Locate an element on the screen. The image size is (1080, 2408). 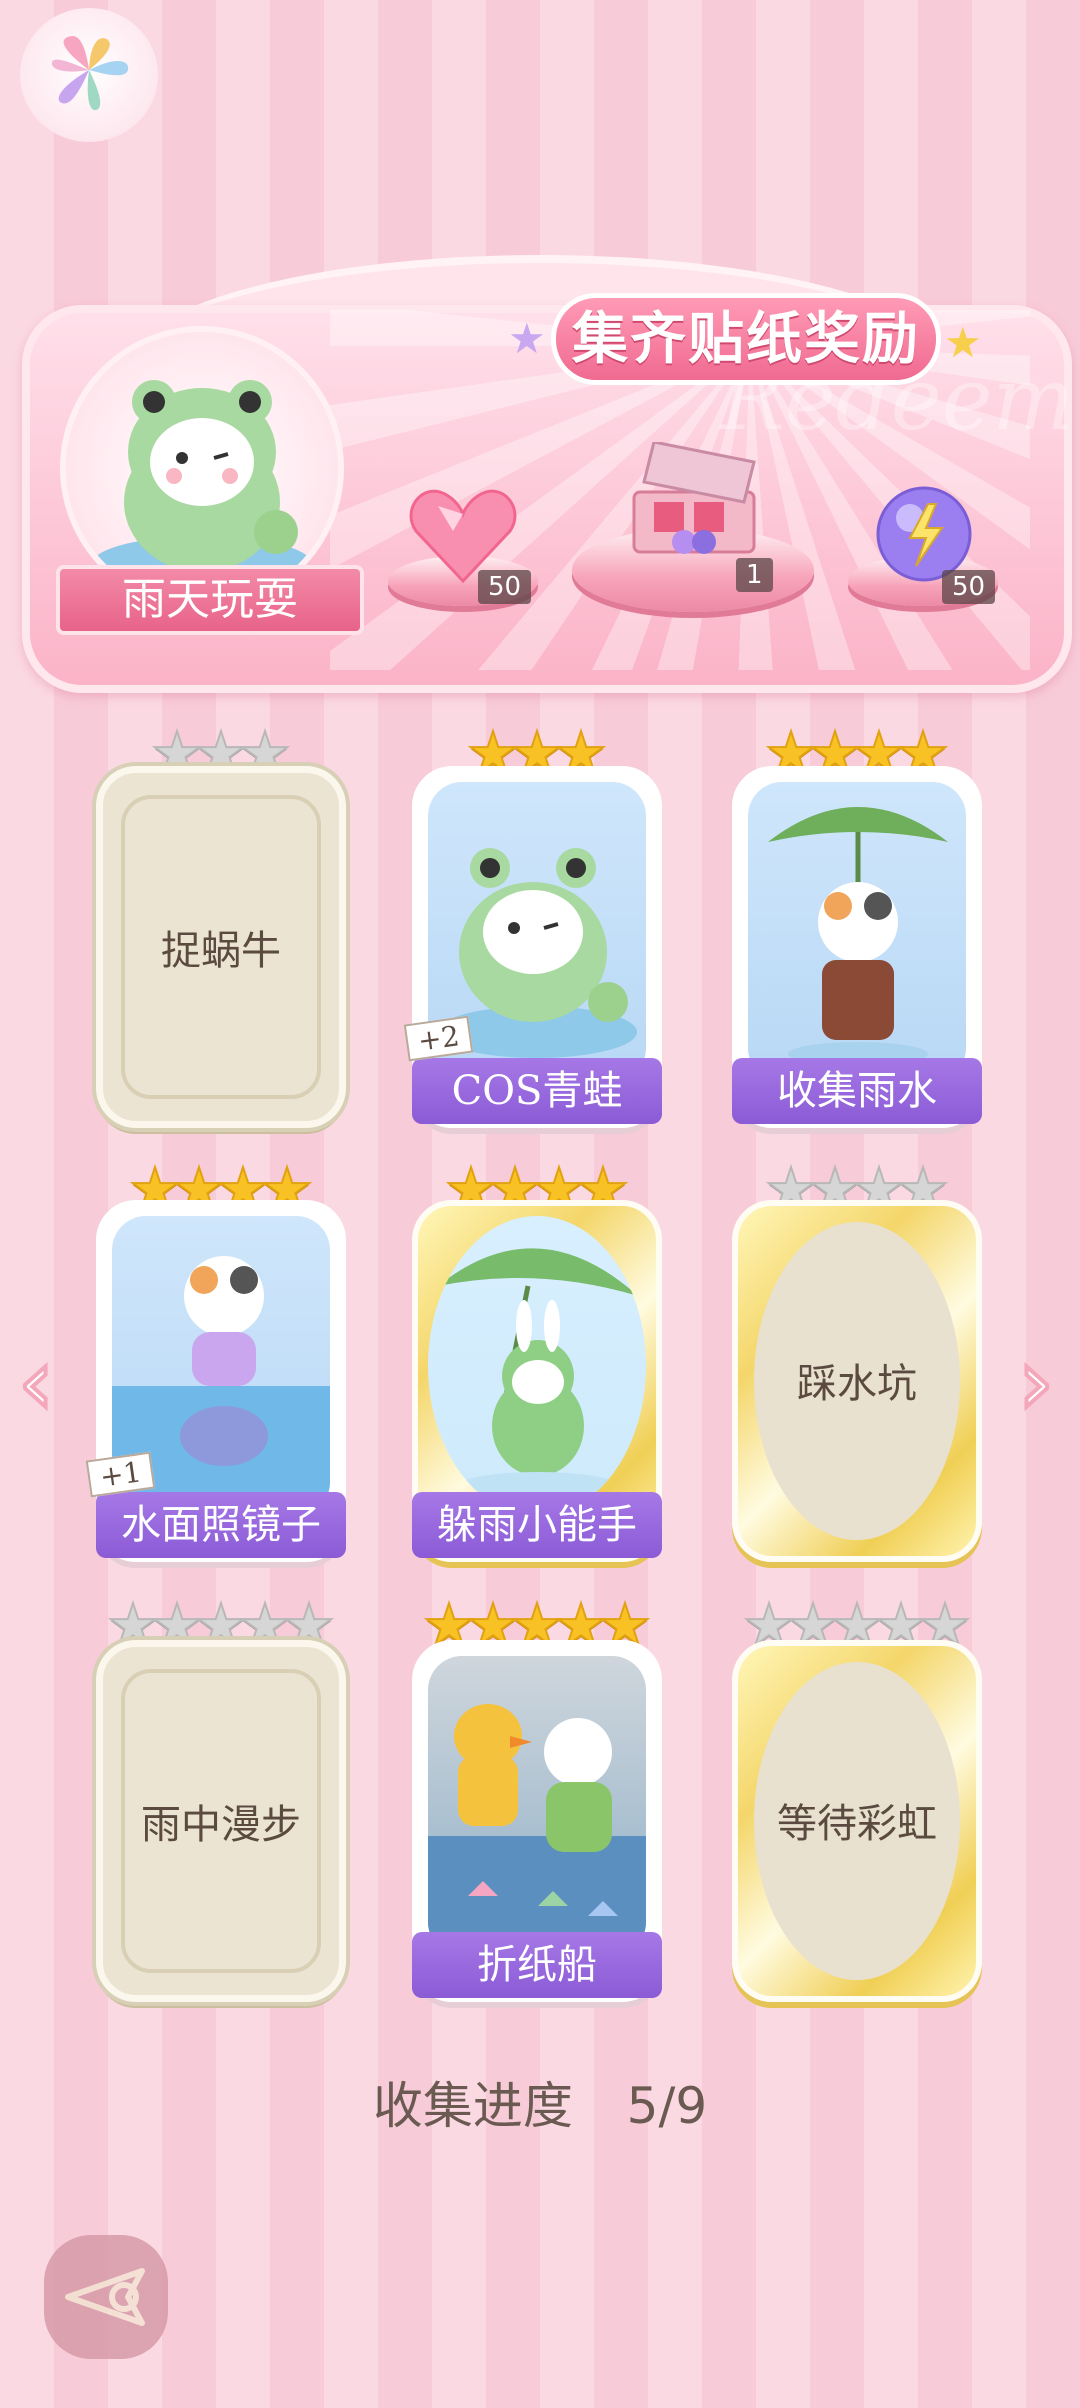
sticker-card: 雨中漫步 is located at coordinates (221, 1821).